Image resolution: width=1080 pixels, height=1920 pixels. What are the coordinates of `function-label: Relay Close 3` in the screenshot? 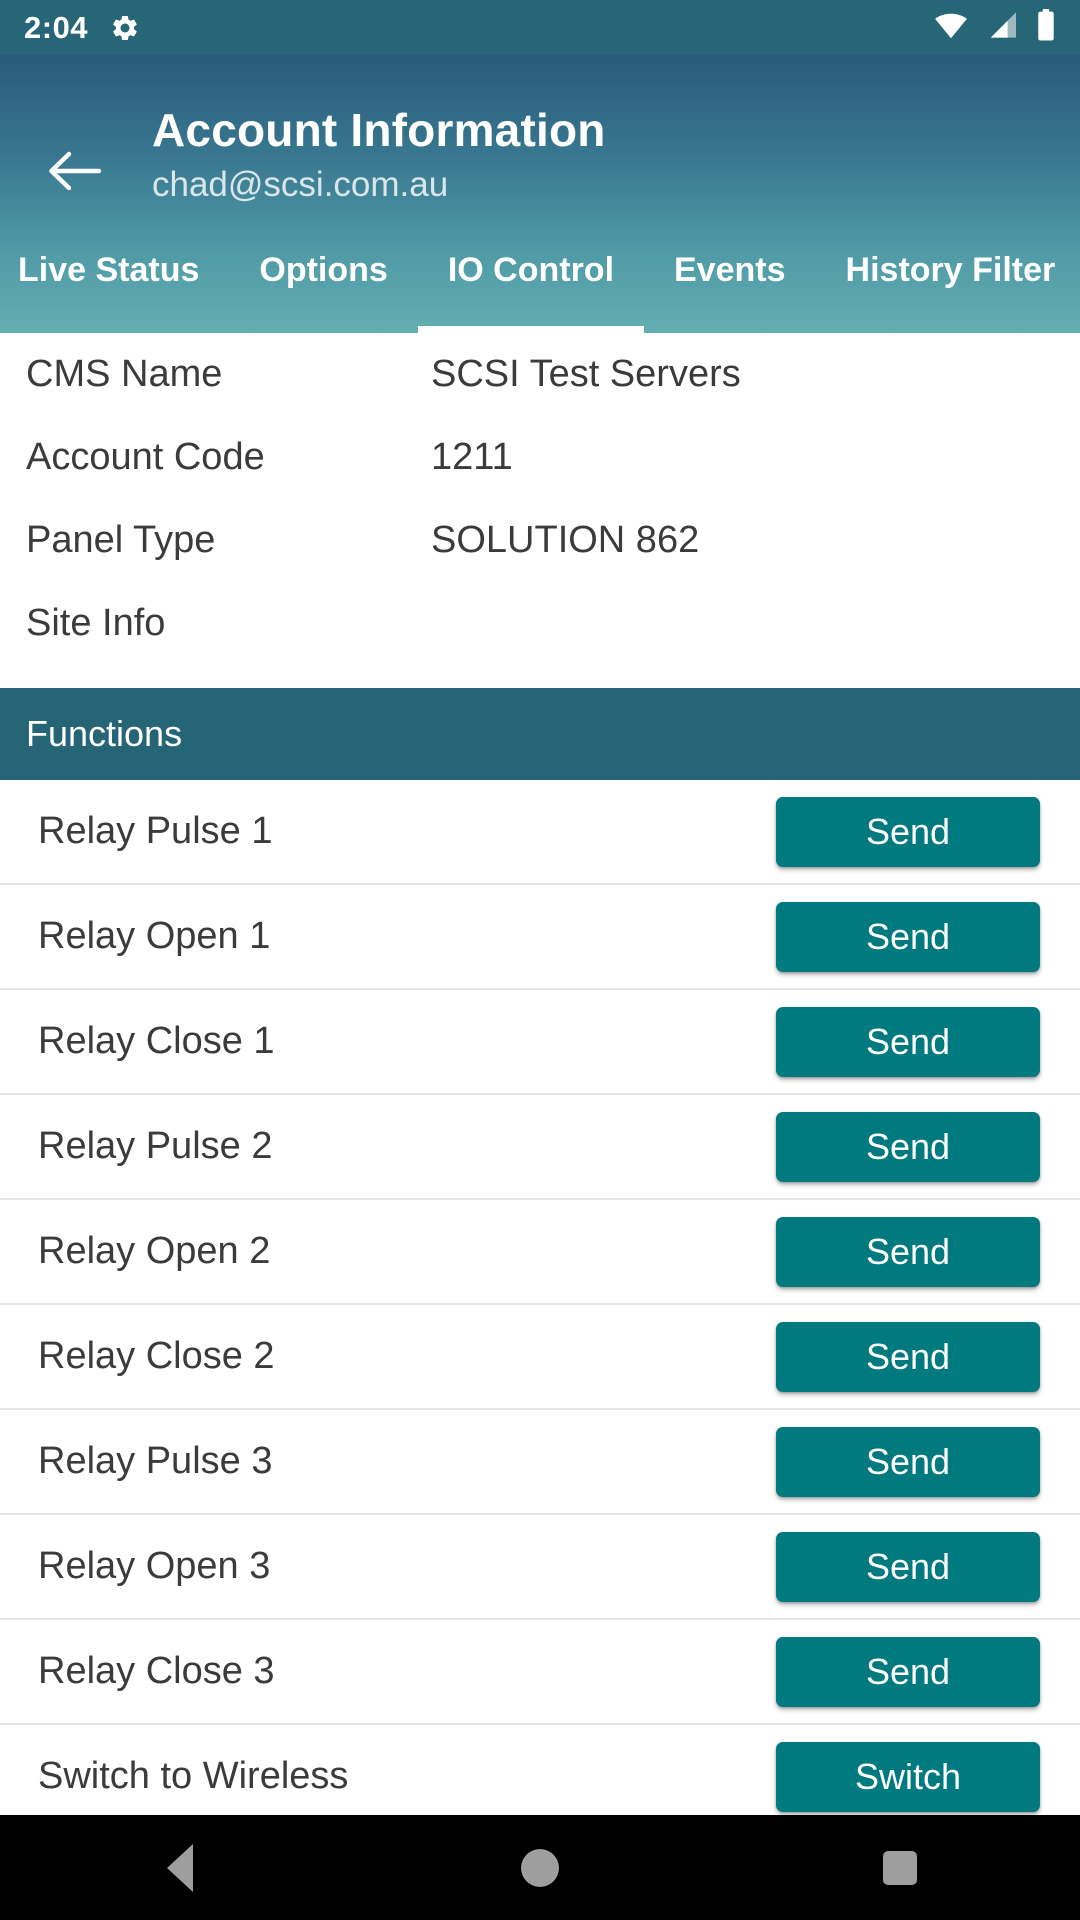 It's located at (156, 1671).